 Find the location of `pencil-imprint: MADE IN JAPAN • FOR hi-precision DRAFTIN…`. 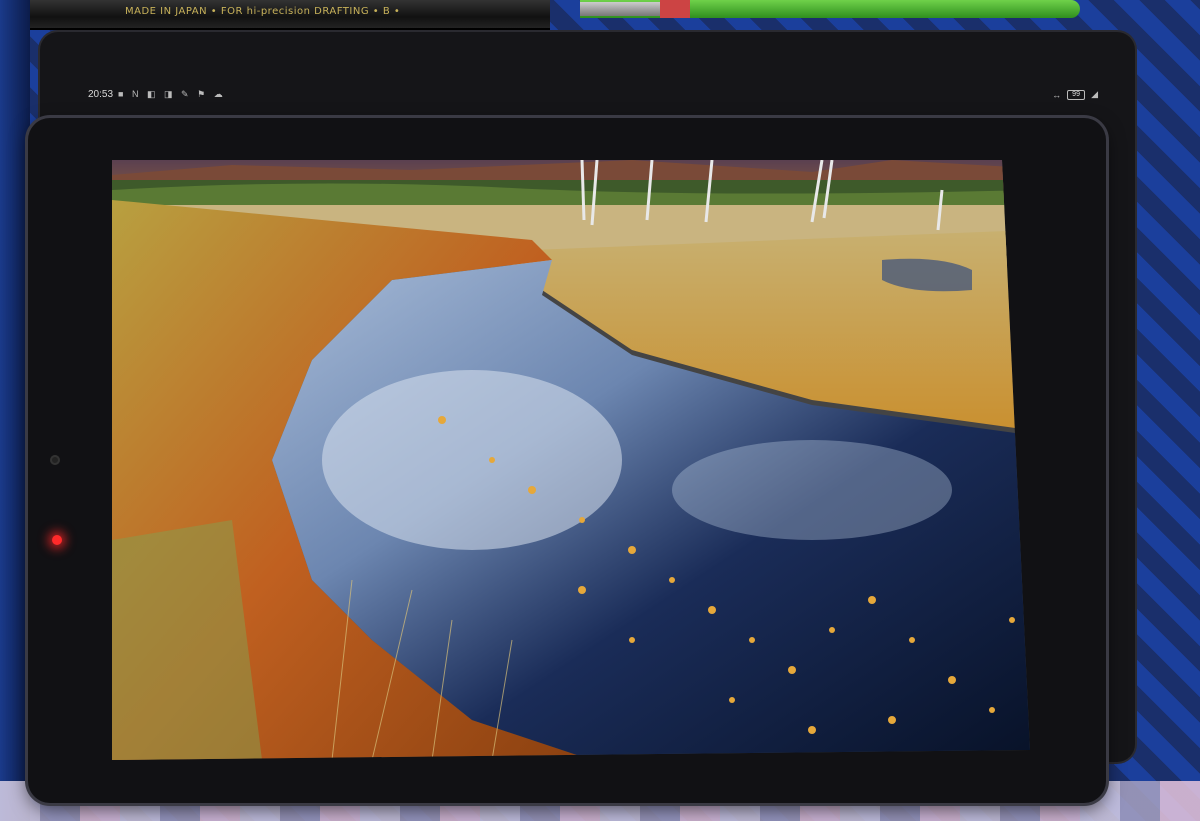

pencil-imprint: MADE IN JAPAN • FOR hi-precision DRAFTIN… is located at coordinates (263, 11).